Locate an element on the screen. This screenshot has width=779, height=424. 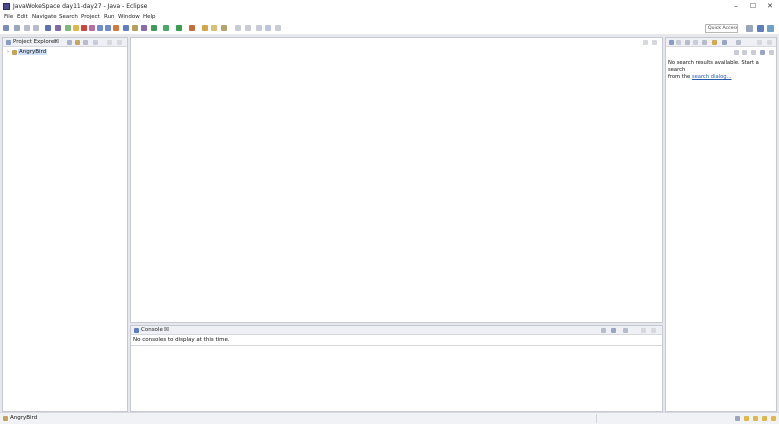
menu-run: Run is located at coordinates (109, 17).